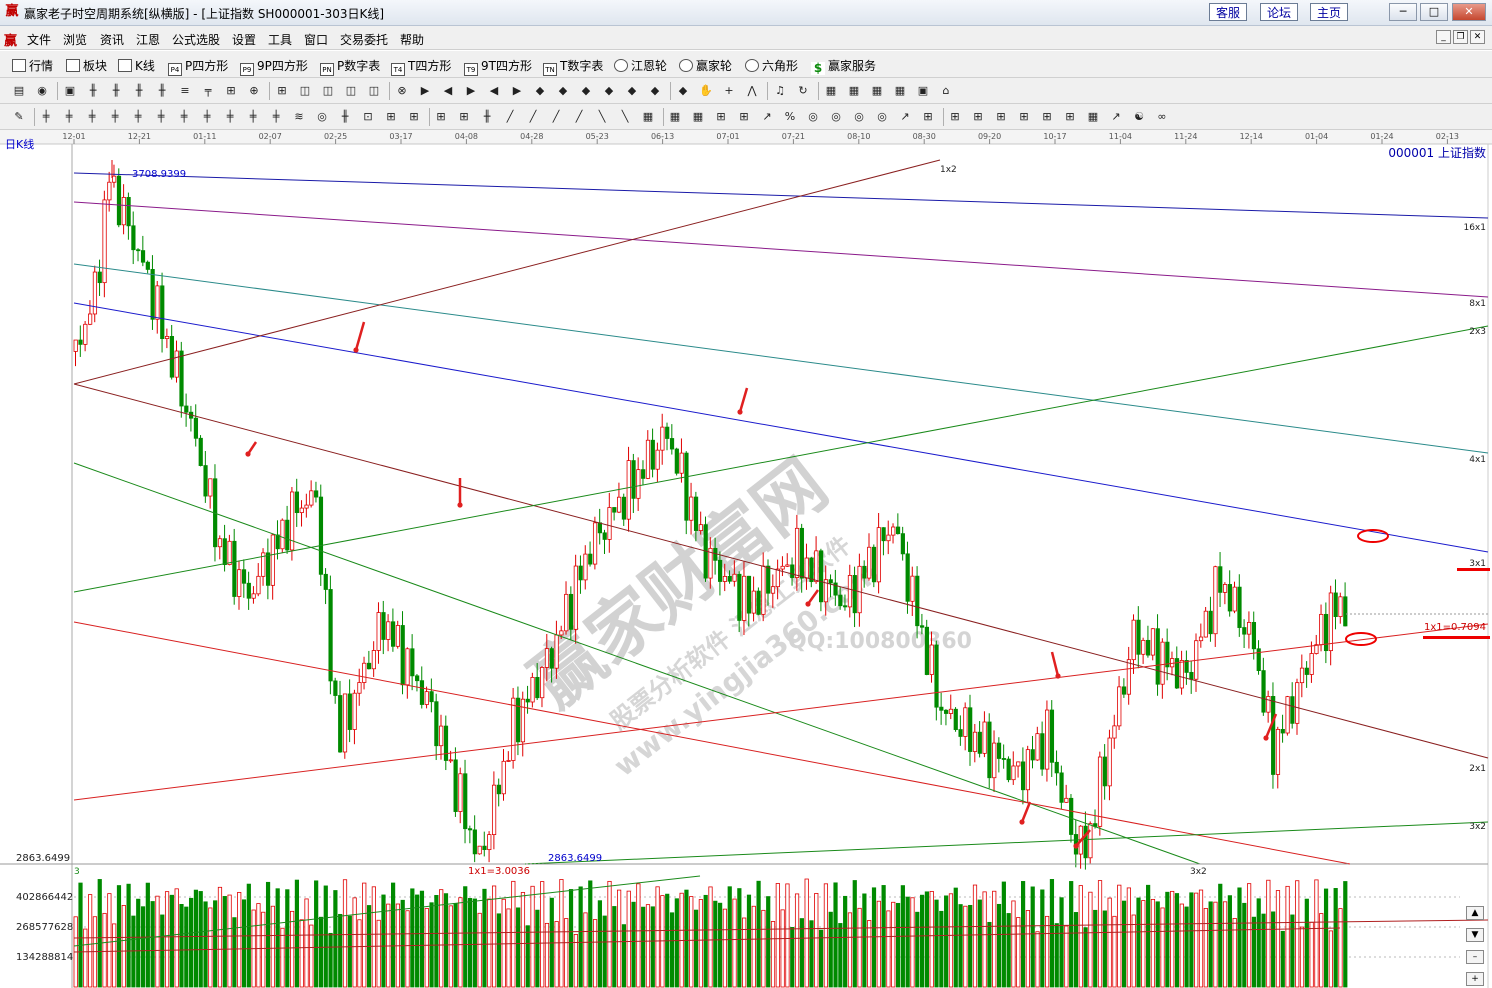 Image resolution: width=1492 pixels, height=988 pixels. What do you see at coordinates (115, 117) in the screenshot?
I see `gann-tool-5-icon: ╪` at bounding box center [115, 117].